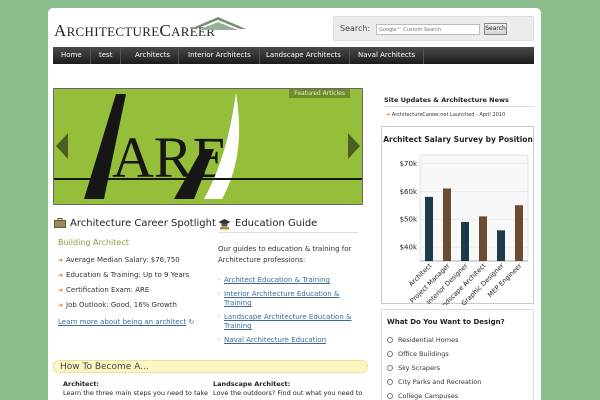 This screenshot has height=400, width=600. What do you see at coordinates (60, 223) in the screenshot?
I see `briefcase-icon` at bounding box center [60, 223].